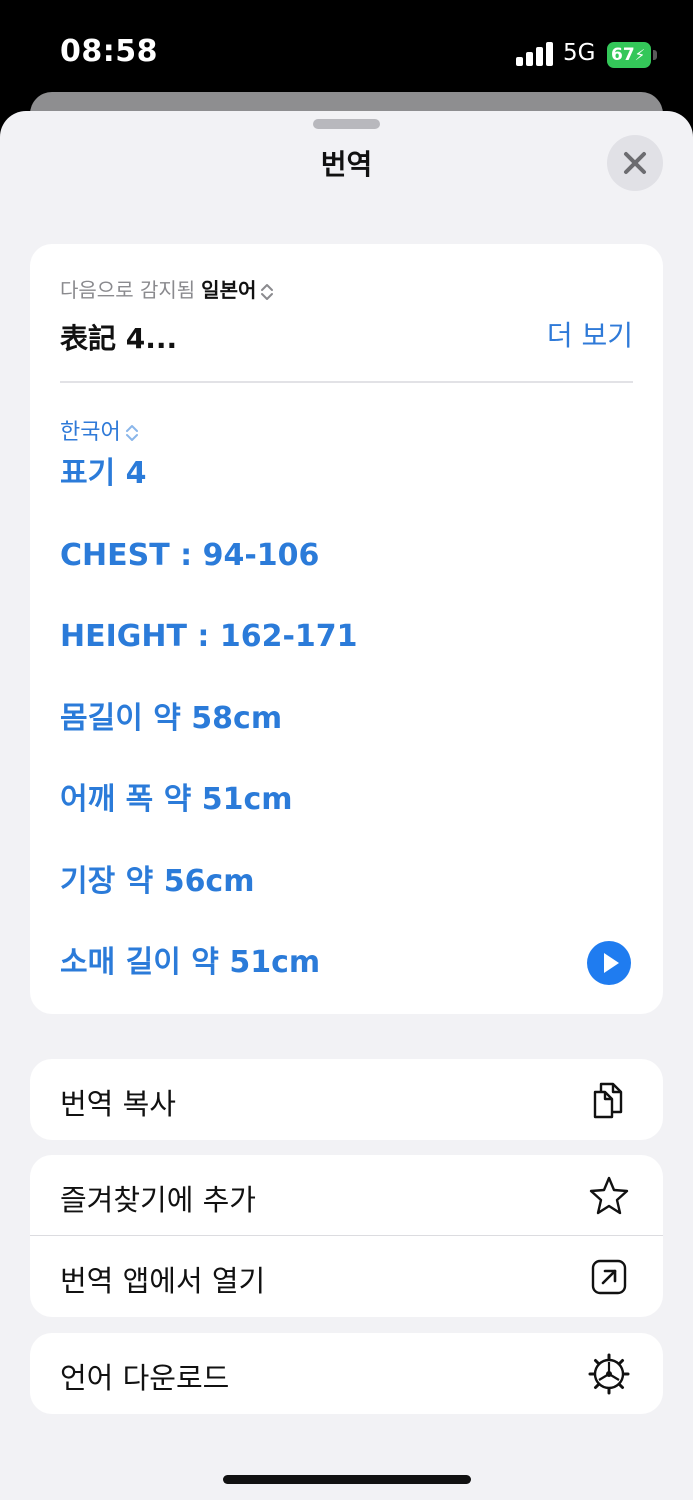 This screenshot has width=693, height=1500. Describe the element at coordinates (158, 1200) in the screenshot. I see `add-favorite-label: 즐겨찾기에 추가` at that location.